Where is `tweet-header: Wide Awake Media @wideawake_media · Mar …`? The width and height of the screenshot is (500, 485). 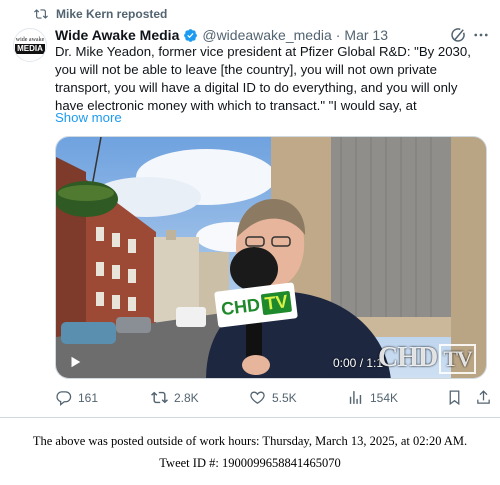
tweet-header: Wide Awake Media @wideawake_media · Mar … is located at coordinates (221, 35).